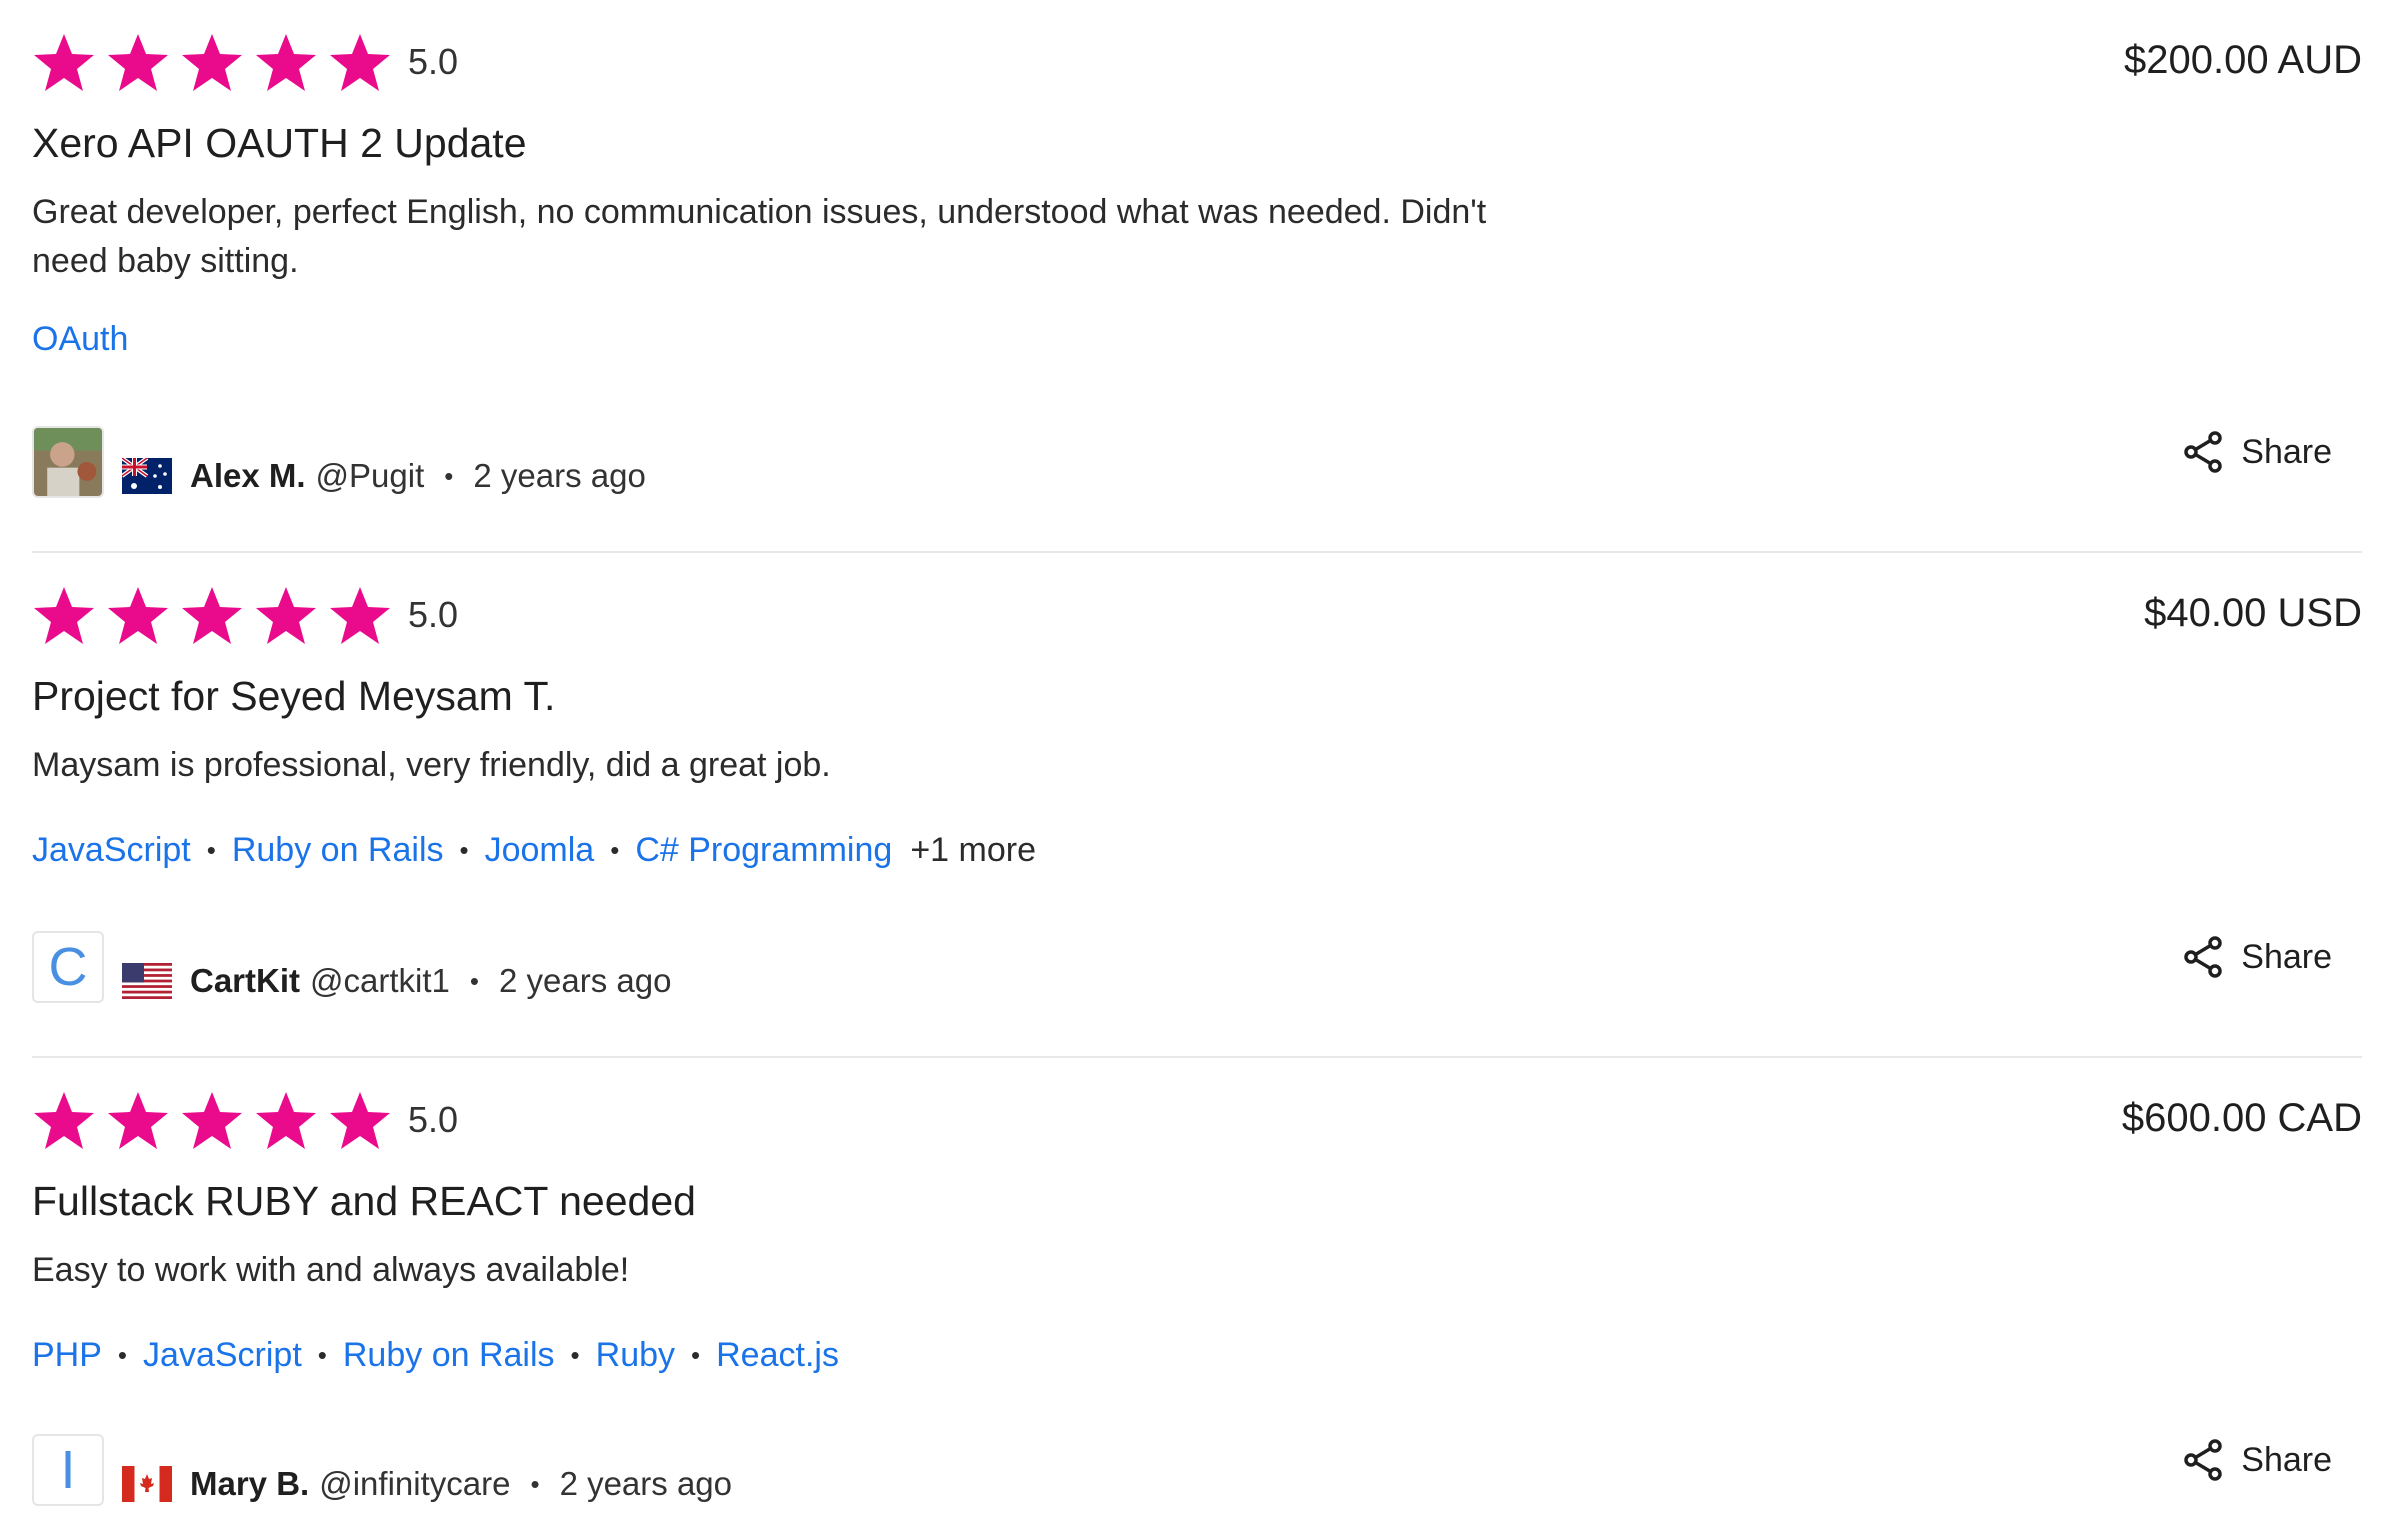  What do you see at coordinates (331, 1270) in the screenshot?
I see `review-description: Easy to work with and always available!` at bounding box center [331, 1270].